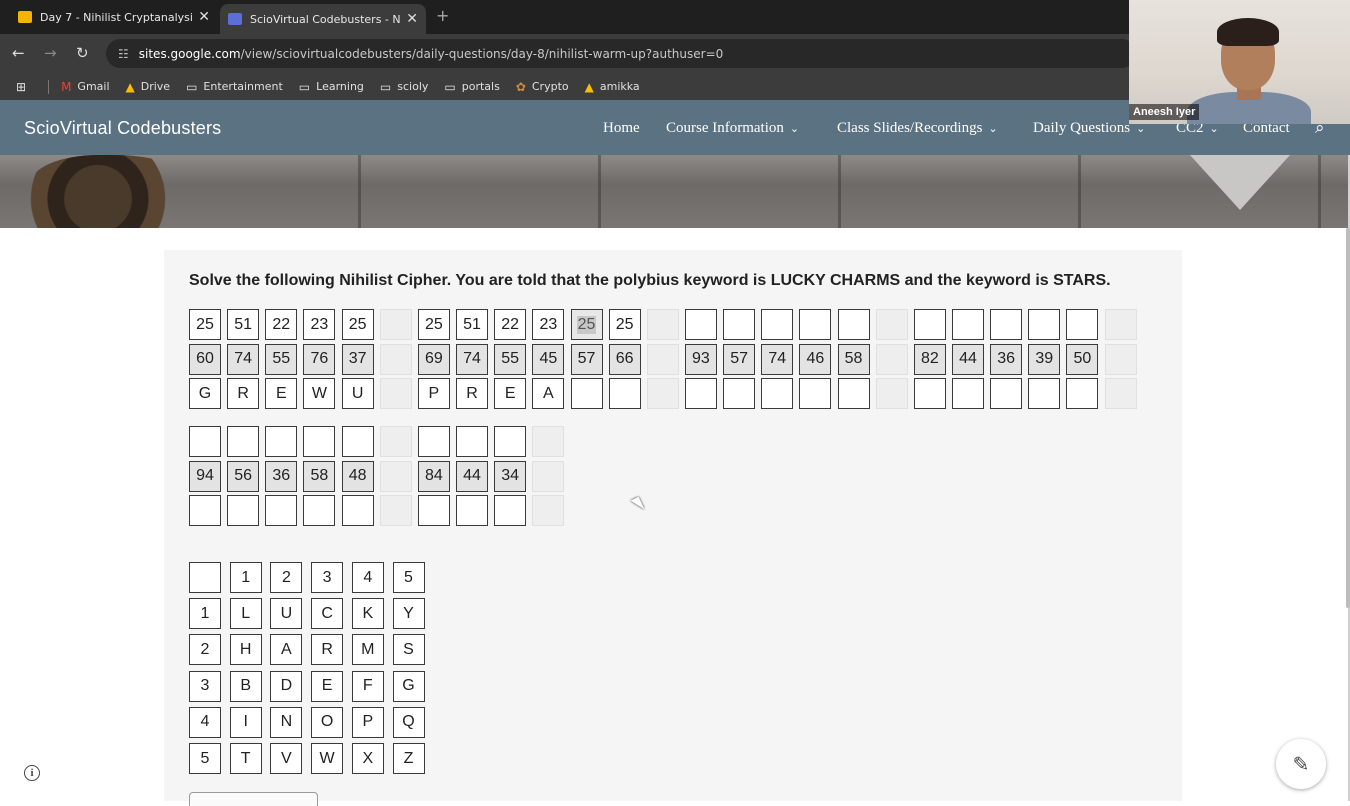 Image resolution: width=1350 pixels, height=806 pixels. I want to click on plain-input-cell: A, so click(548, 393).